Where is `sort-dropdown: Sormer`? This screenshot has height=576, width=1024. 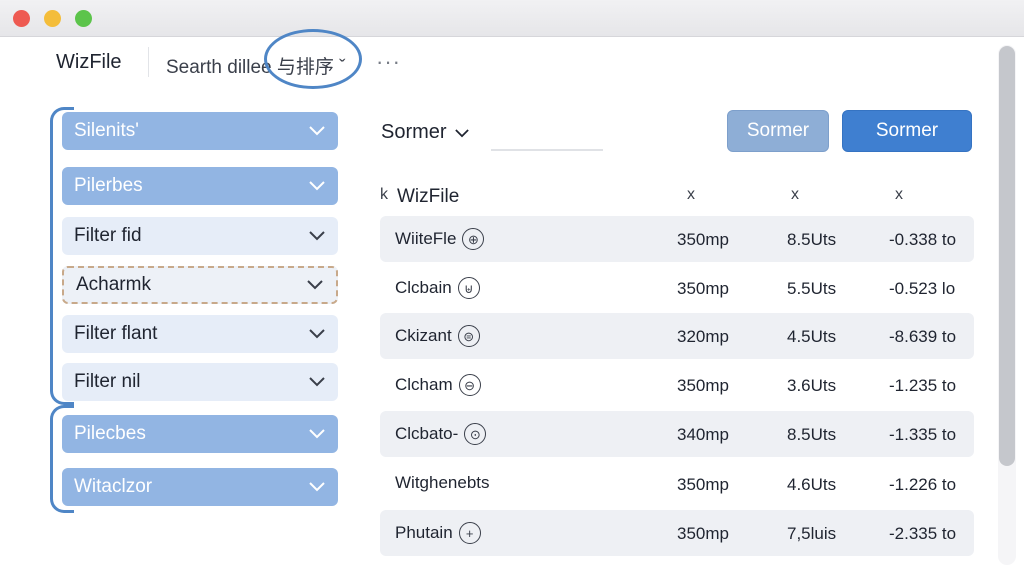
sort-dropdown: Sormer is located at coordinates (425, 132).